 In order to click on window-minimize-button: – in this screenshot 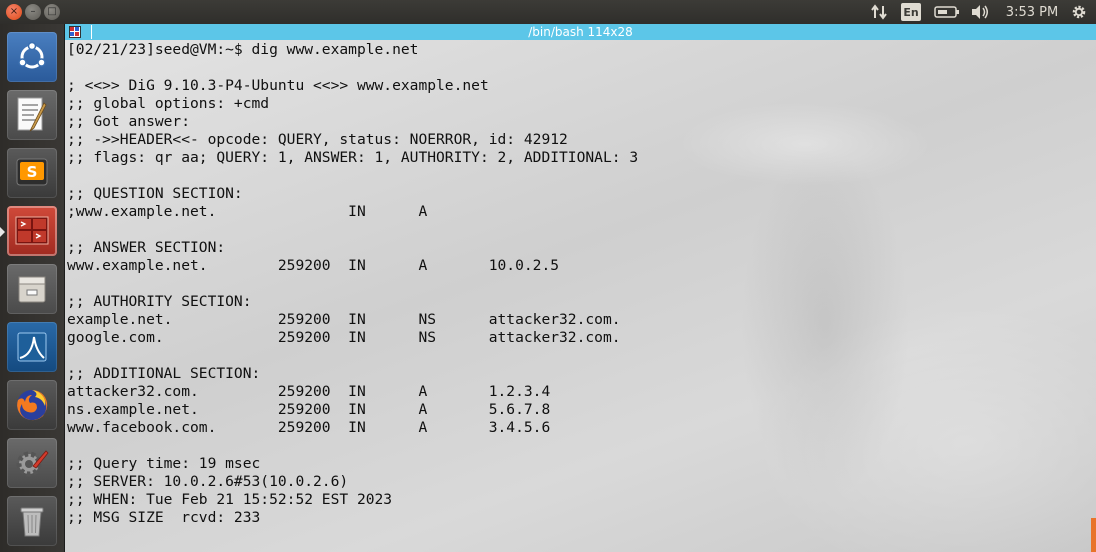, I will do `click(33, 12)`.